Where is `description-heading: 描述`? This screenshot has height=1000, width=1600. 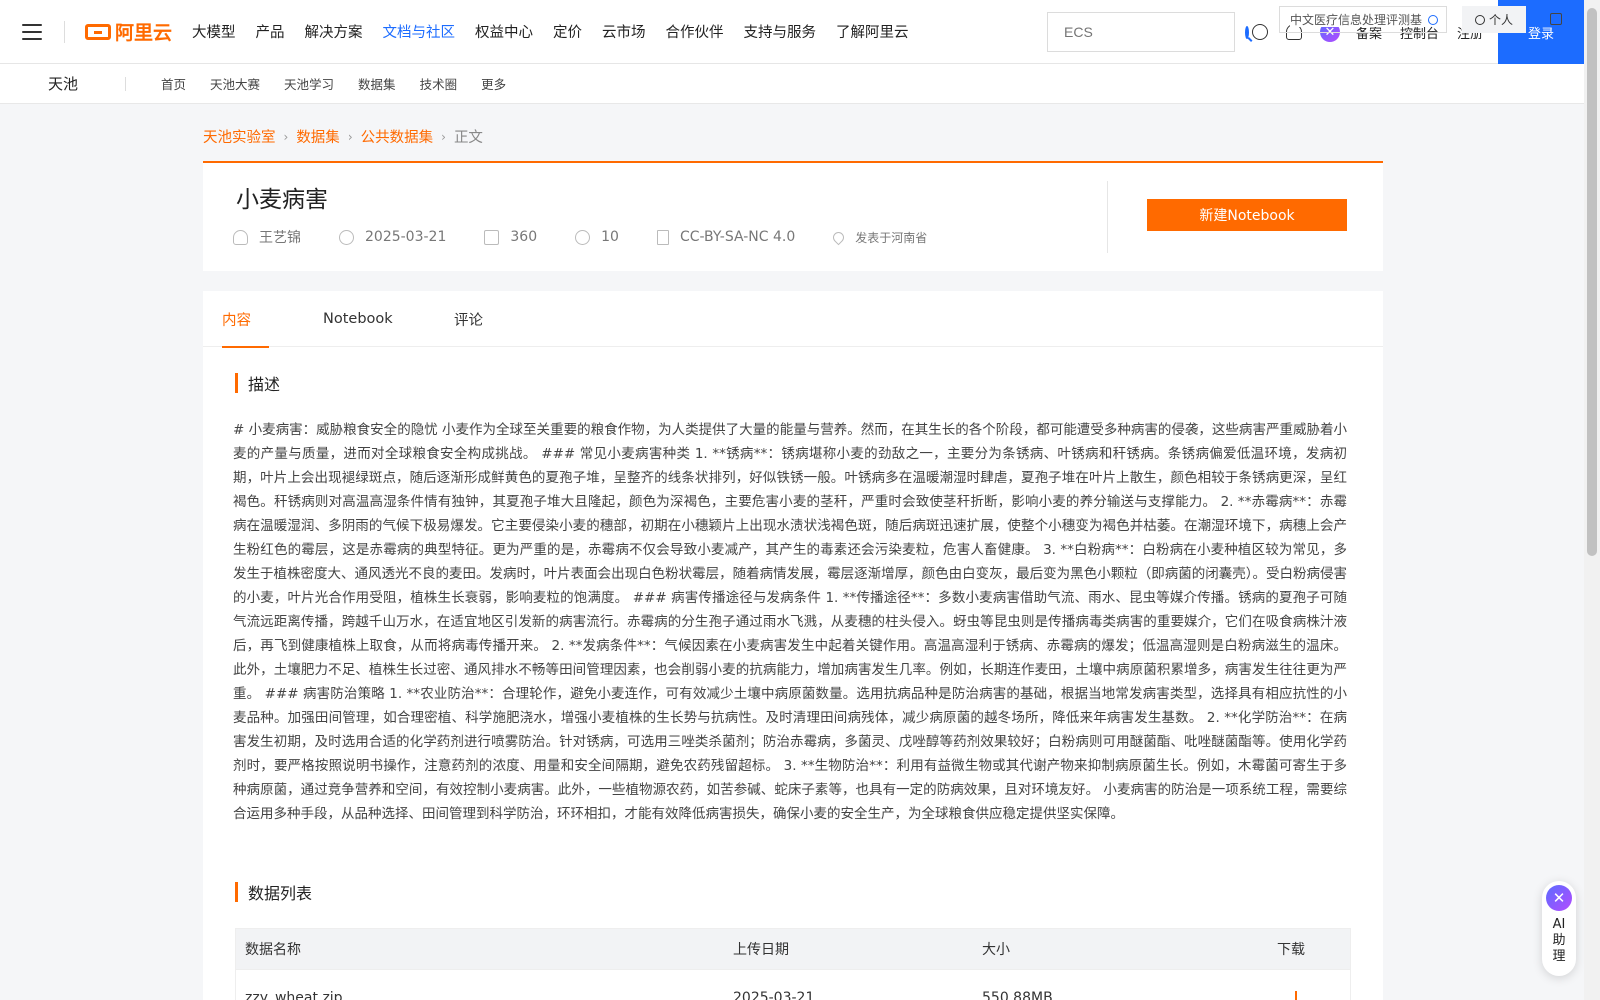 description-heading: 描述 is located at coordinates (257, 383).